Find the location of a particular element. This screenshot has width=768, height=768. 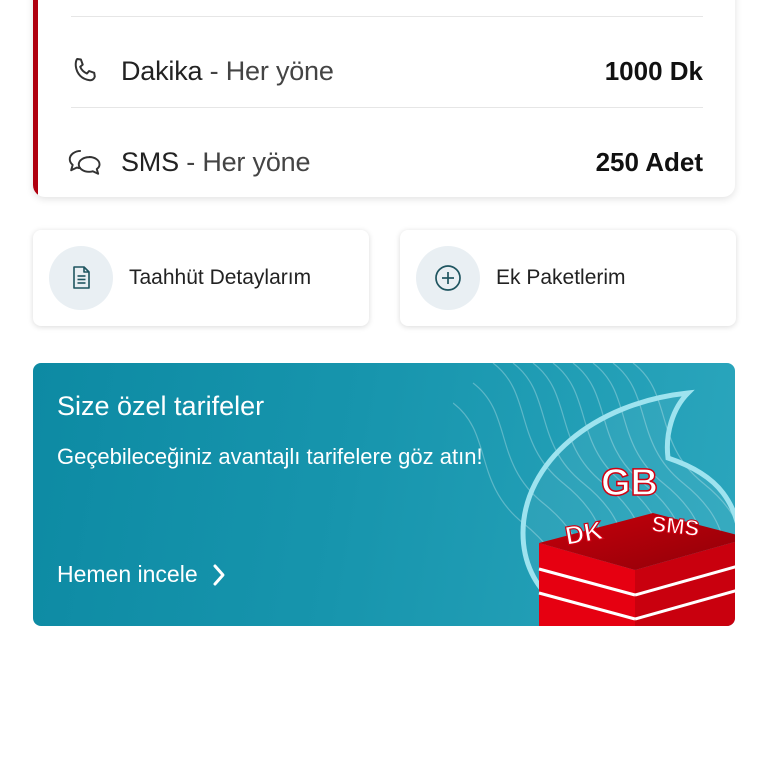

usage-card-accent is located at coordinates (35, 98).